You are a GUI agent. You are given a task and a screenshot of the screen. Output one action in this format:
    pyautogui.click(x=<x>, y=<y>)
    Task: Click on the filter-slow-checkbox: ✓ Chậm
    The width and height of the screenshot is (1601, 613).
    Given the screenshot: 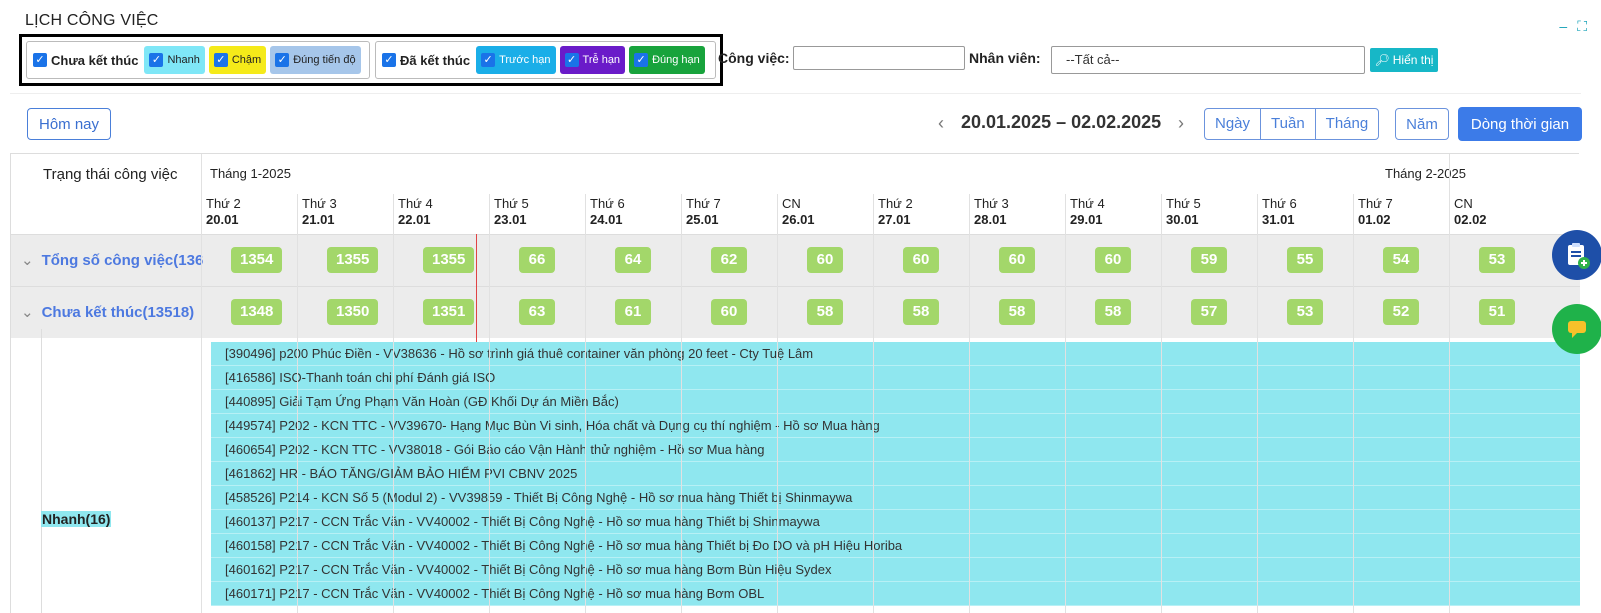 What is the action you would take?
    pyautogui.click(x=237, y=60)
    